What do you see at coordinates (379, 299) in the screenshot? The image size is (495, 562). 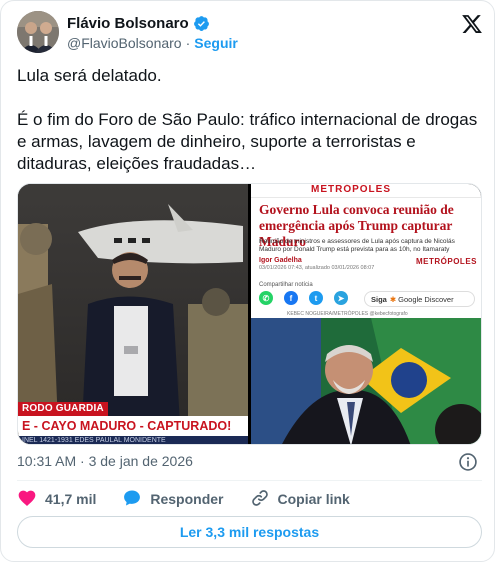 I see `siga-label: Siga` at bounding box center [379, 299].